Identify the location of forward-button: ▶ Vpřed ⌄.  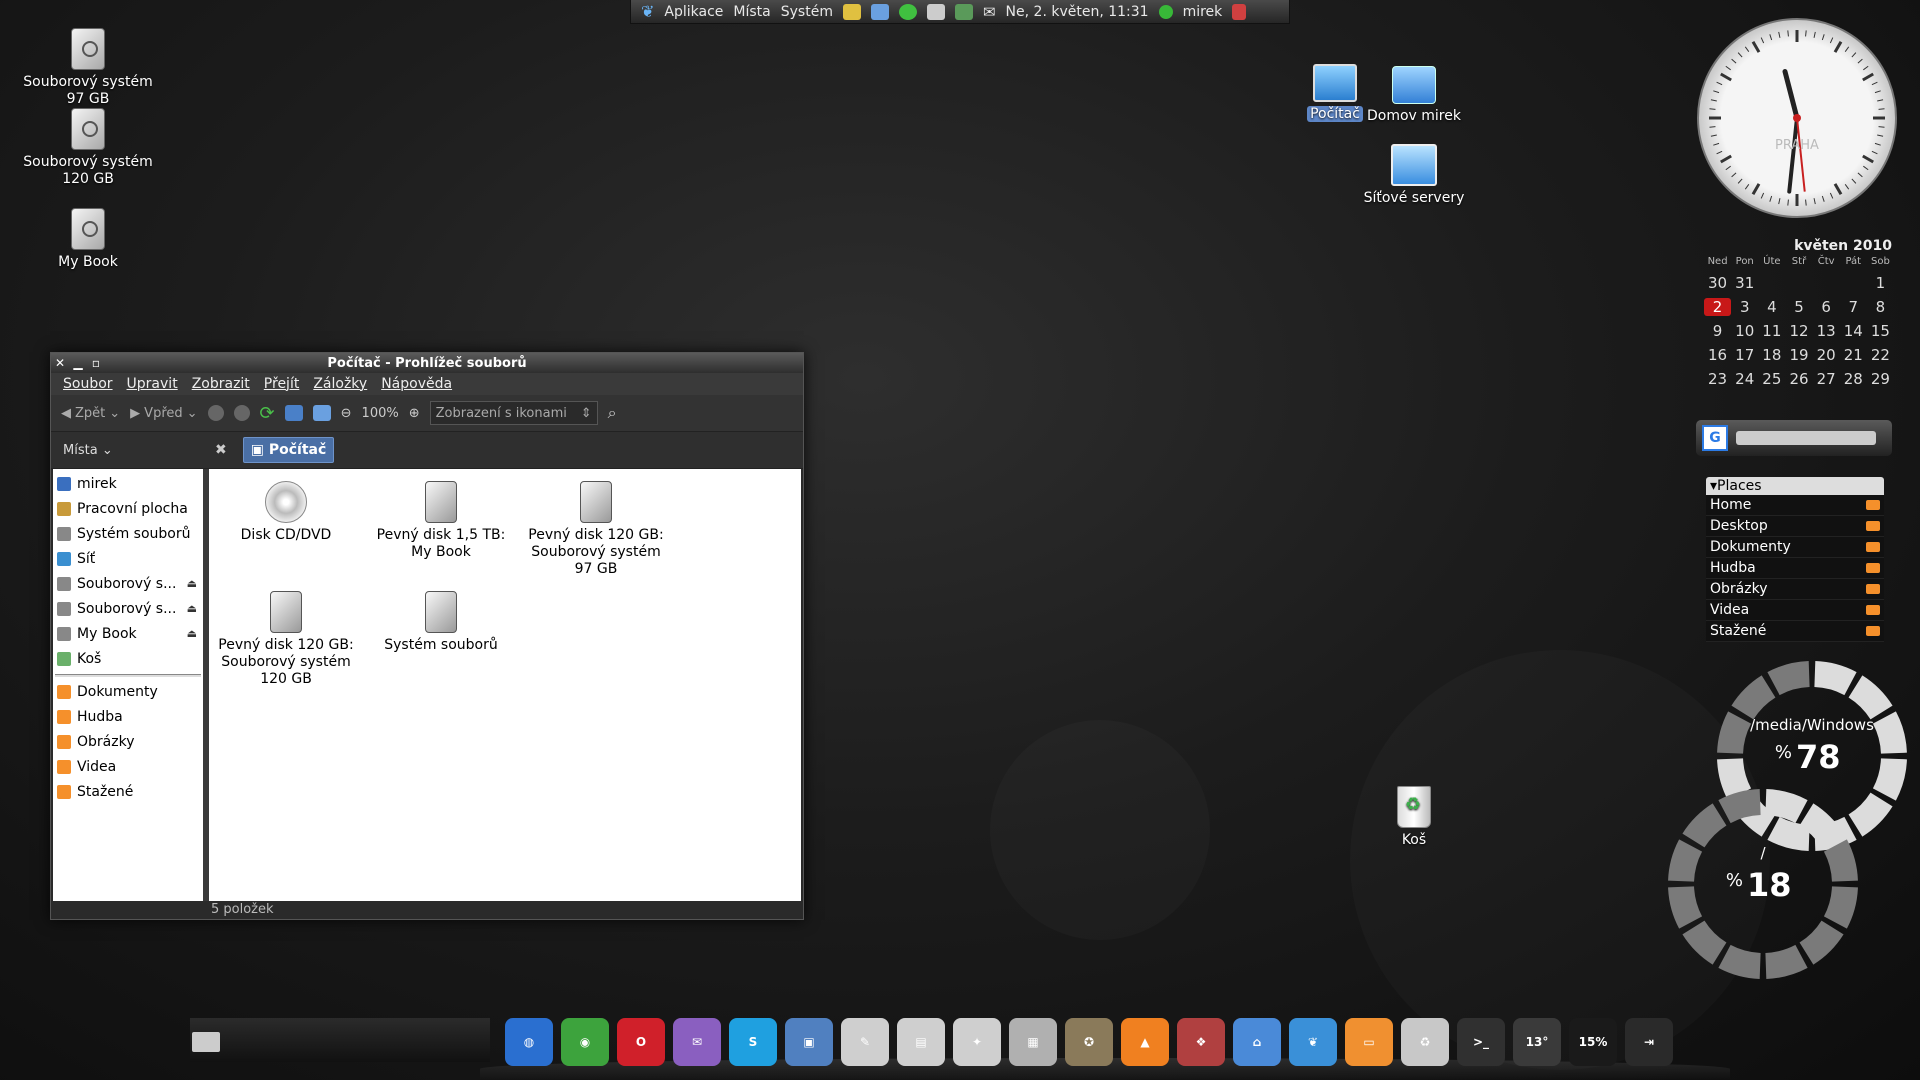
(163, 413).